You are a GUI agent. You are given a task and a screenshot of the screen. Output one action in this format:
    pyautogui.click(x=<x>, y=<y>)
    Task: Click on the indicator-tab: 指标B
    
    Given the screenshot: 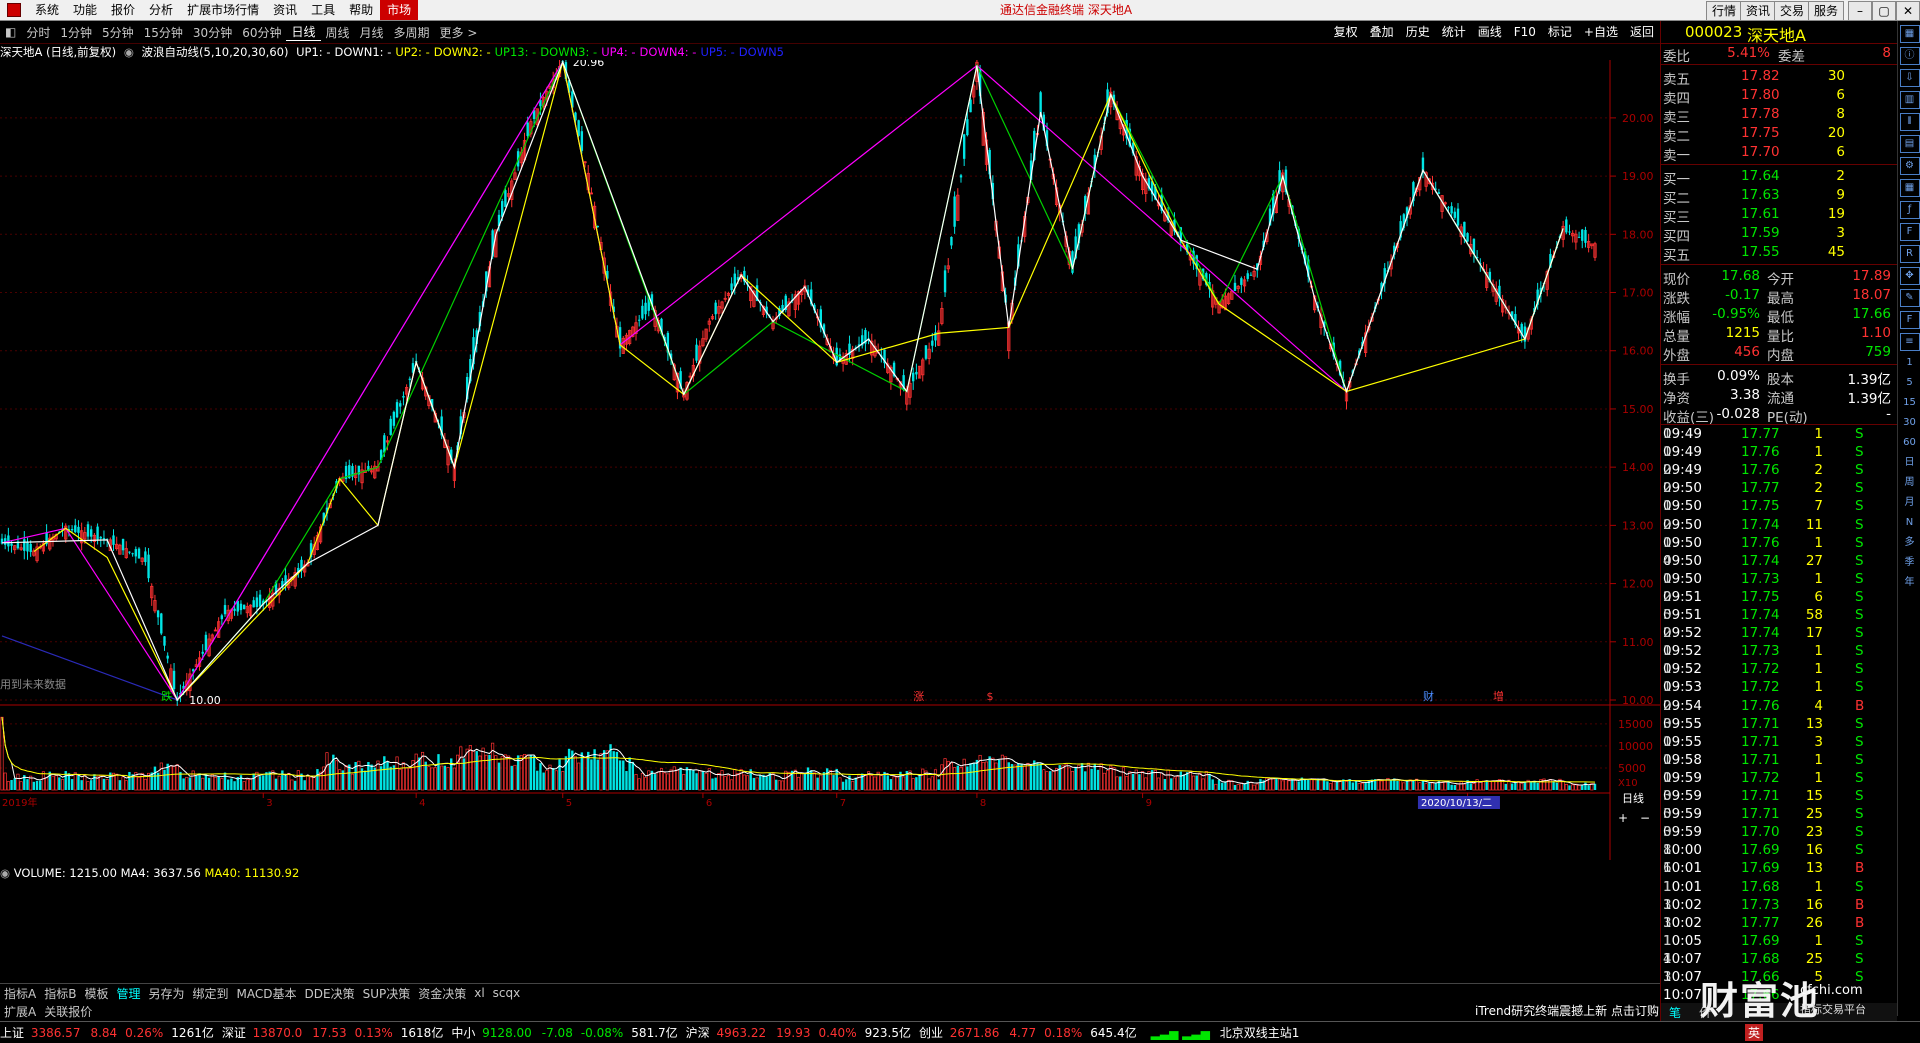 What is the action you would take?
    pyautogui.click(x=60, y=993)
    